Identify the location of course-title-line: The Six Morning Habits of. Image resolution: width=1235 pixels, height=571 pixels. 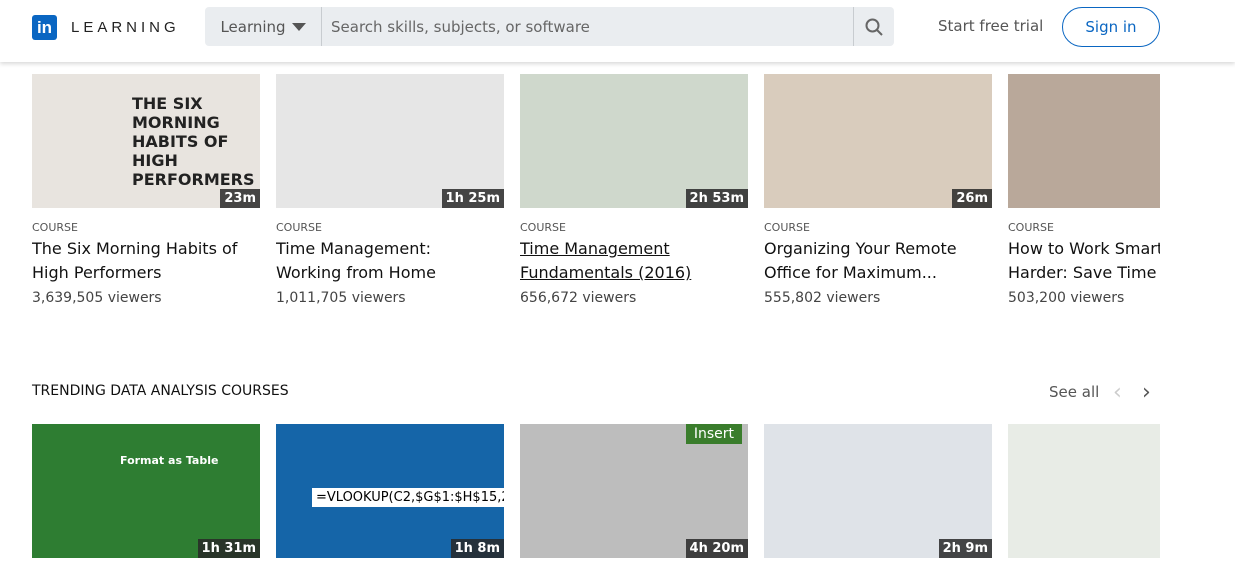
(146, 249).